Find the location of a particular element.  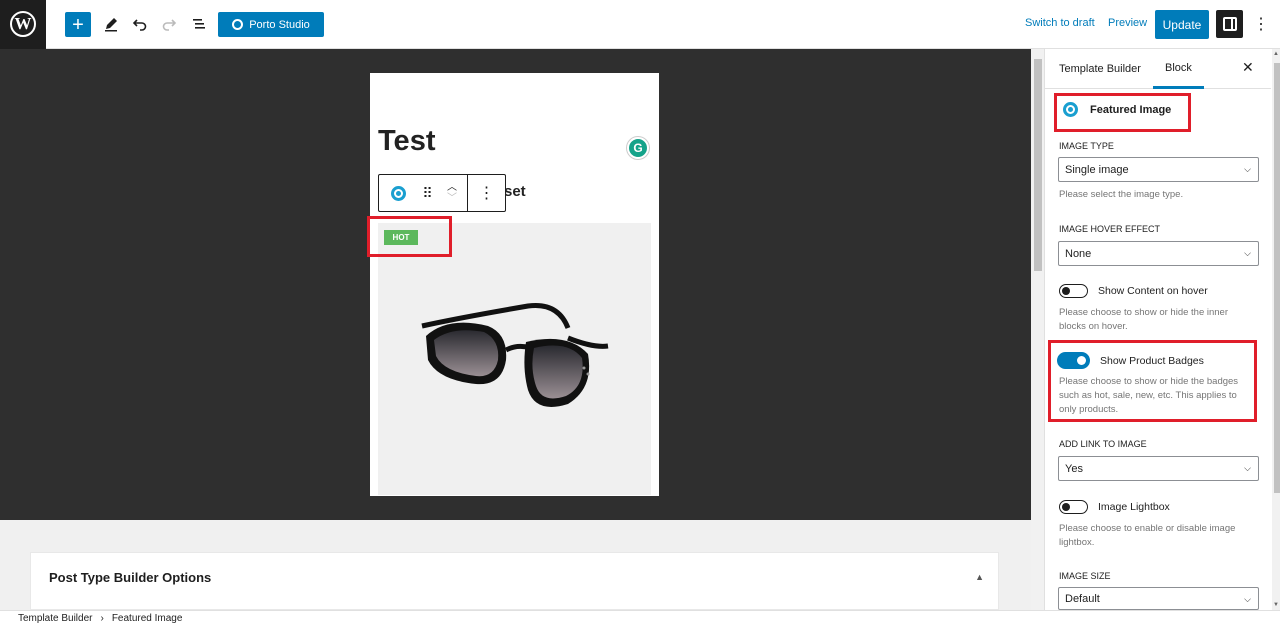

porto-studio-button: Porto Studio is located at coordinates (271, 24).